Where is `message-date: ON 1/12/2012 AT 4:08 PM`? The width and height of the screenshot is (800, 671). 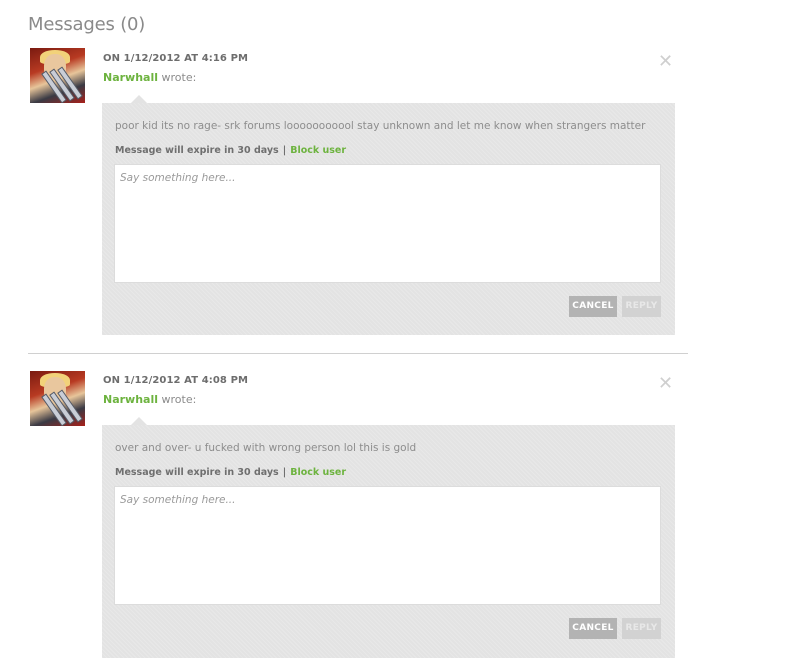
message-date: ON 1/12/2012 AT 4:08 PM is located at coordinates (176, 380).